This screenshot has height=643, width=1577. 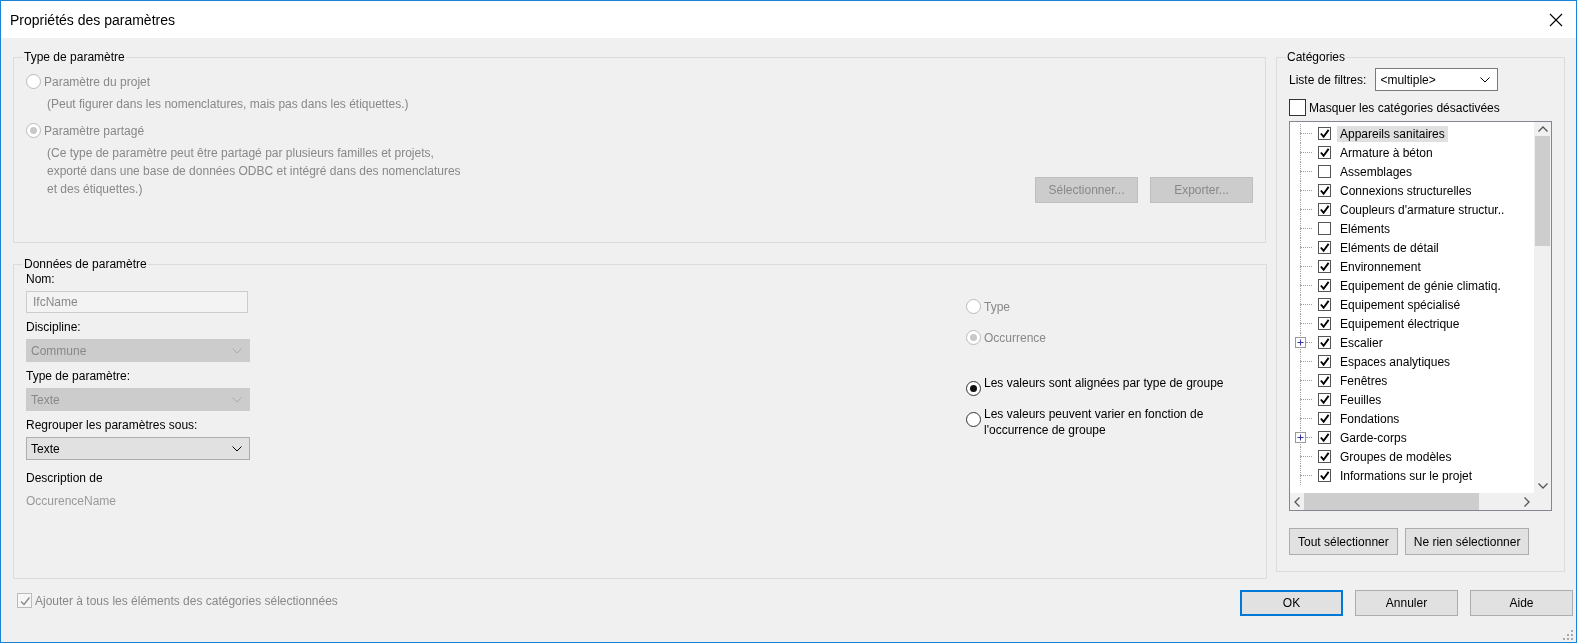 I want to click on field-label: Discipline:, so click(x=54, y=327).